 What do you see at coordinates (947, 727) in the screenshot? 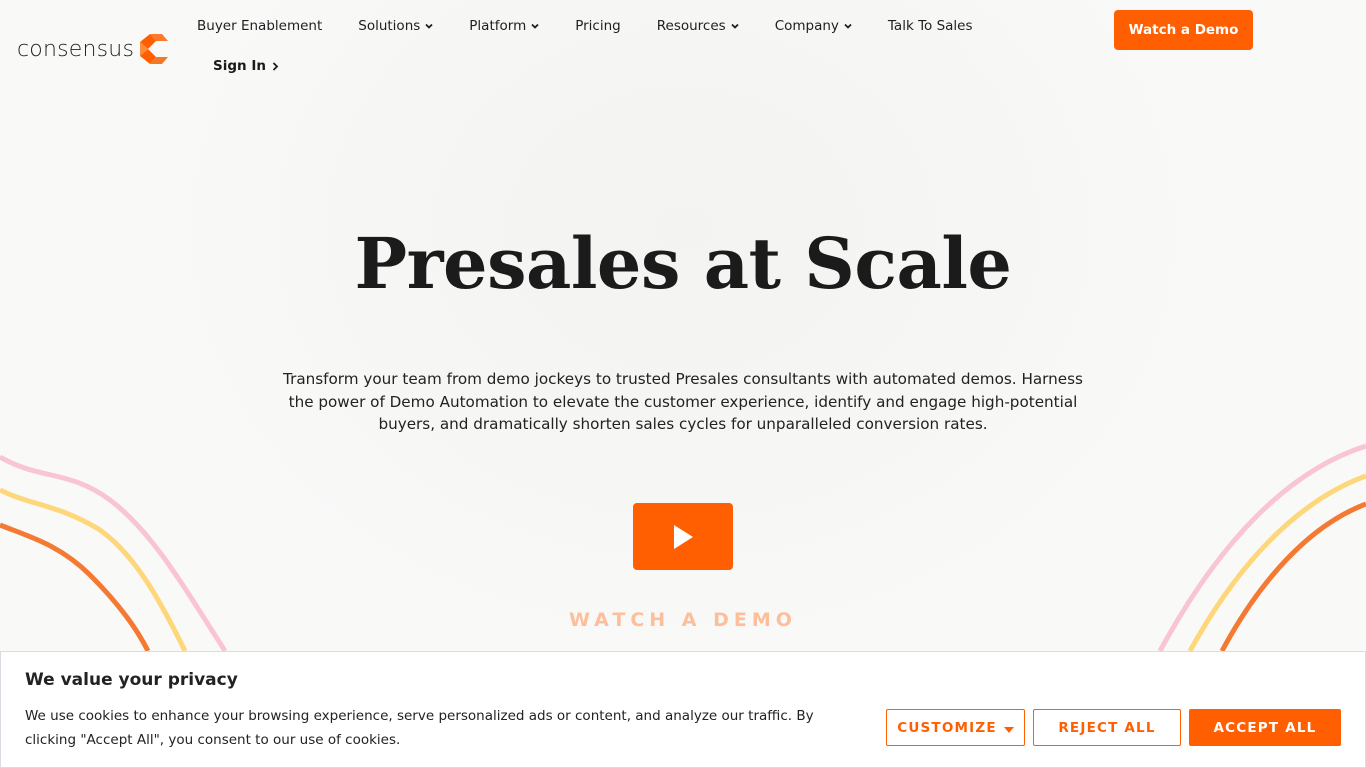
I see `customize-label: CUSTOMIZE` at bounding box center [947, 727].